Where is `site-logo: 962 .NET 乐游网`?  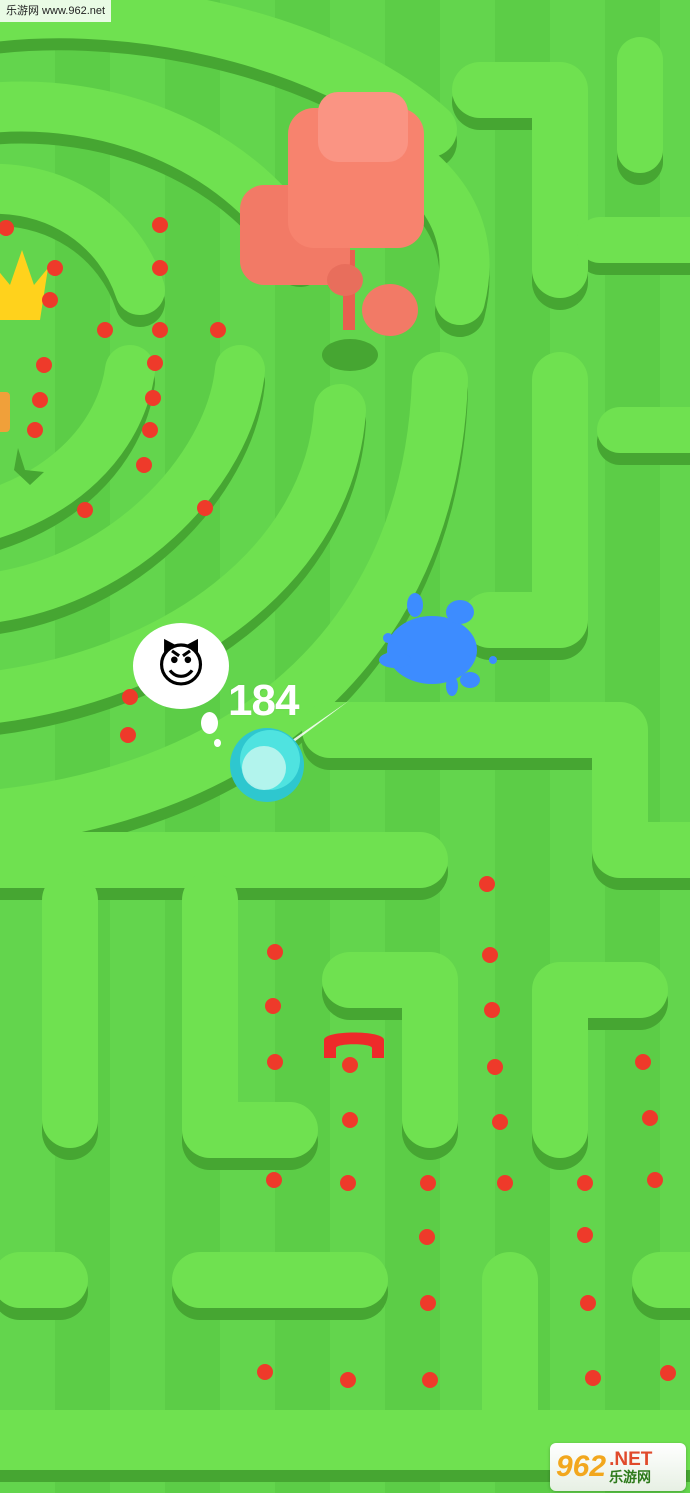 site-logo: 962 .NET 乐游网 is located at coordinates (618, 1467).